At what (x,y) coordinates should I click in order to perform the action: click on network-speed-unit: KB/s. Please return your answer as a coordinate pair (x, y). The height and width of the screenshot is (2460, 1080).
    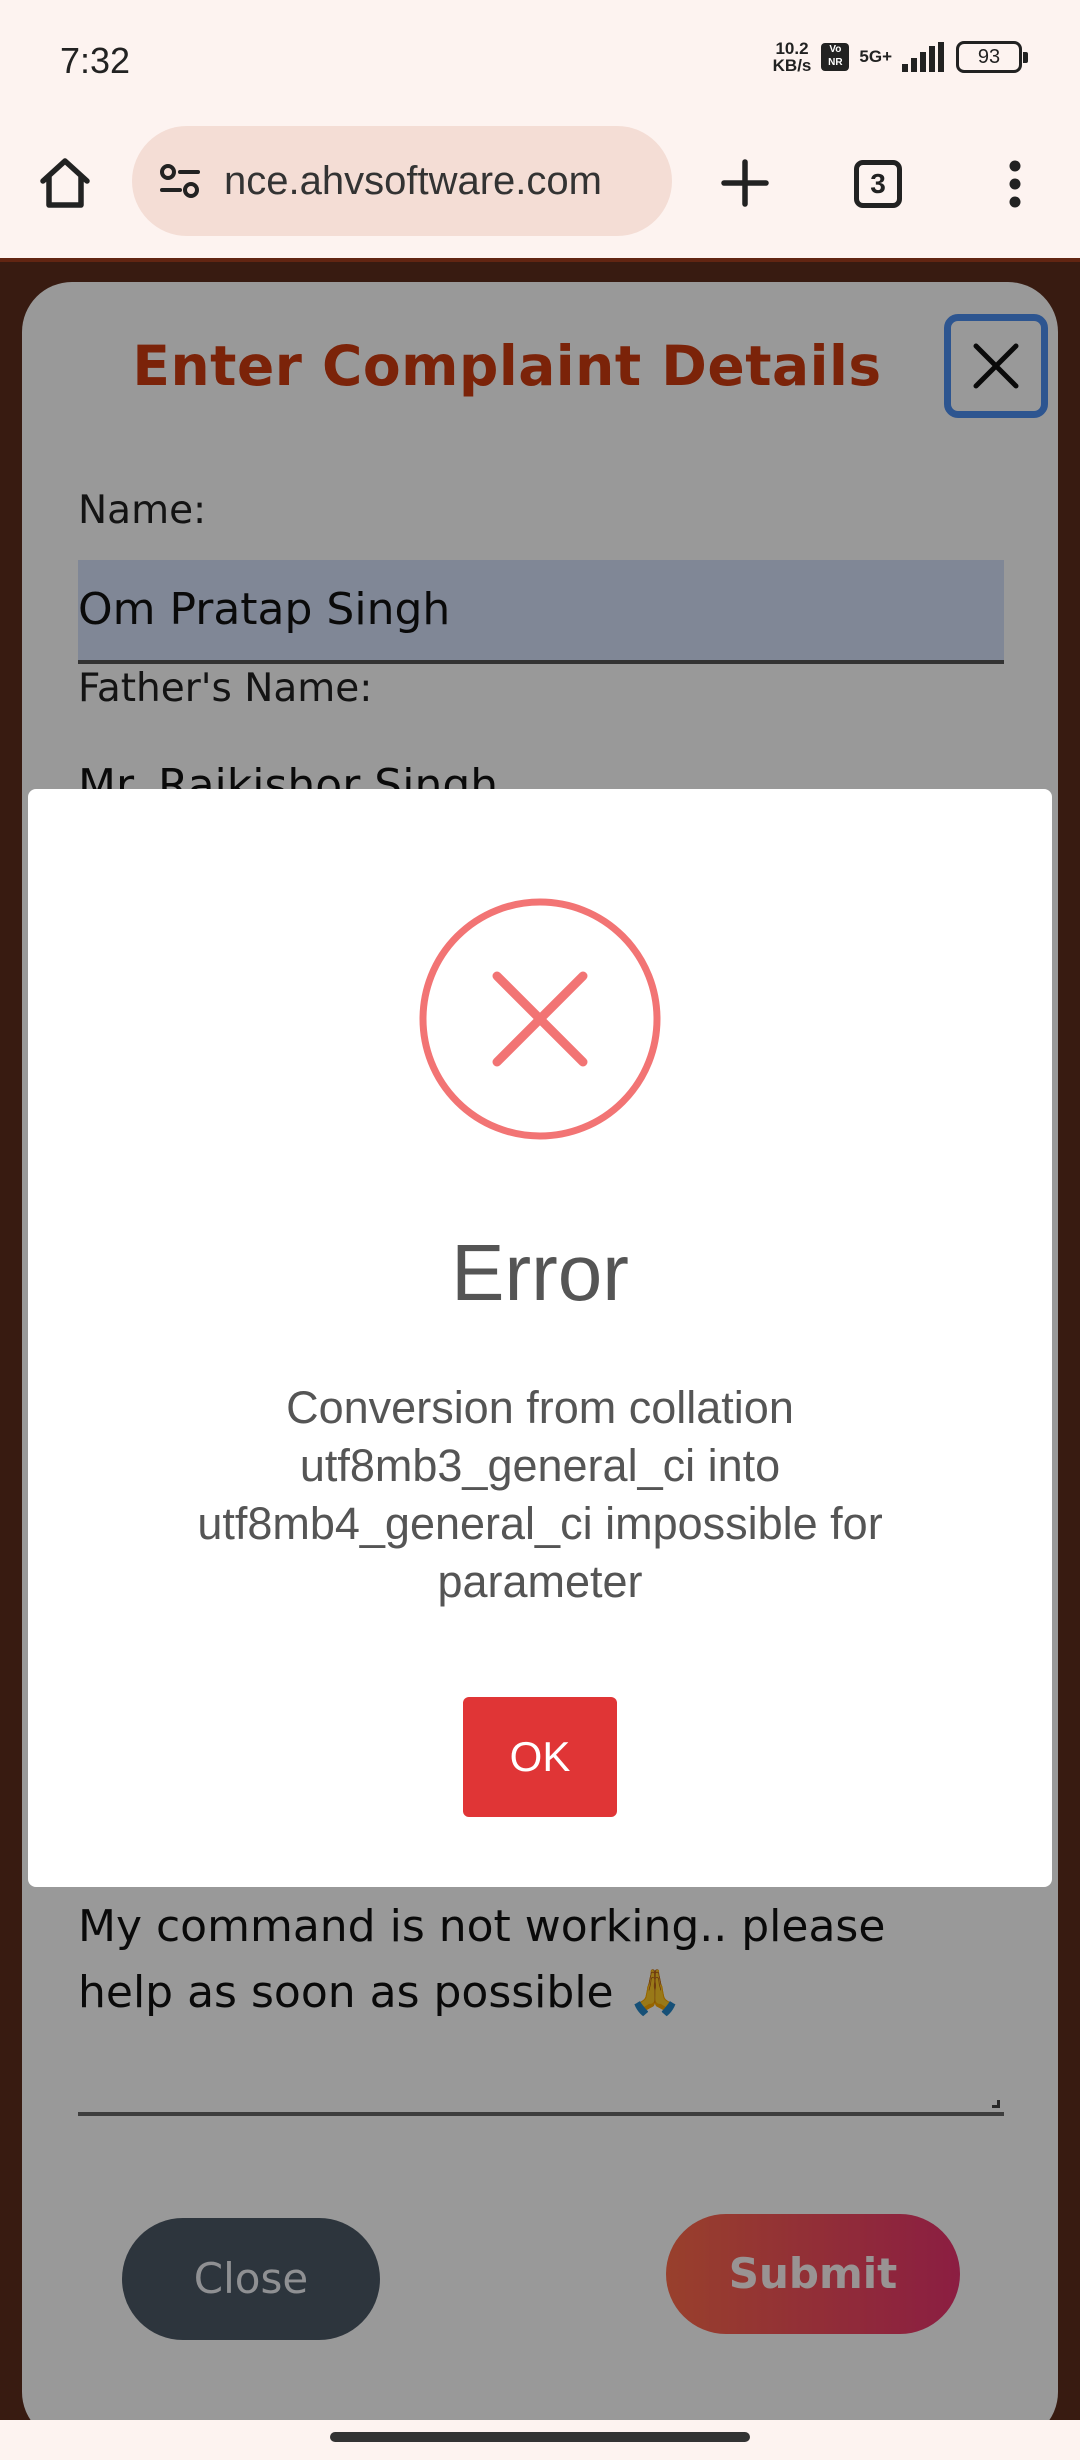
    Looking at the image, I should click on (792, 65).